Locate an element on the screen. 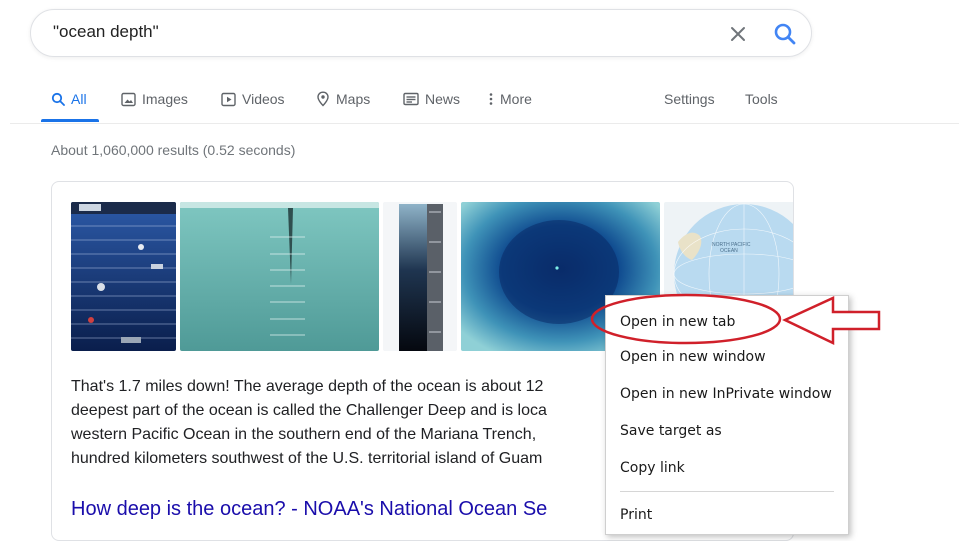 Image resolution: width=959 pixels, height=541 pixels. tab-all: All is located at coordinates (69, 99).